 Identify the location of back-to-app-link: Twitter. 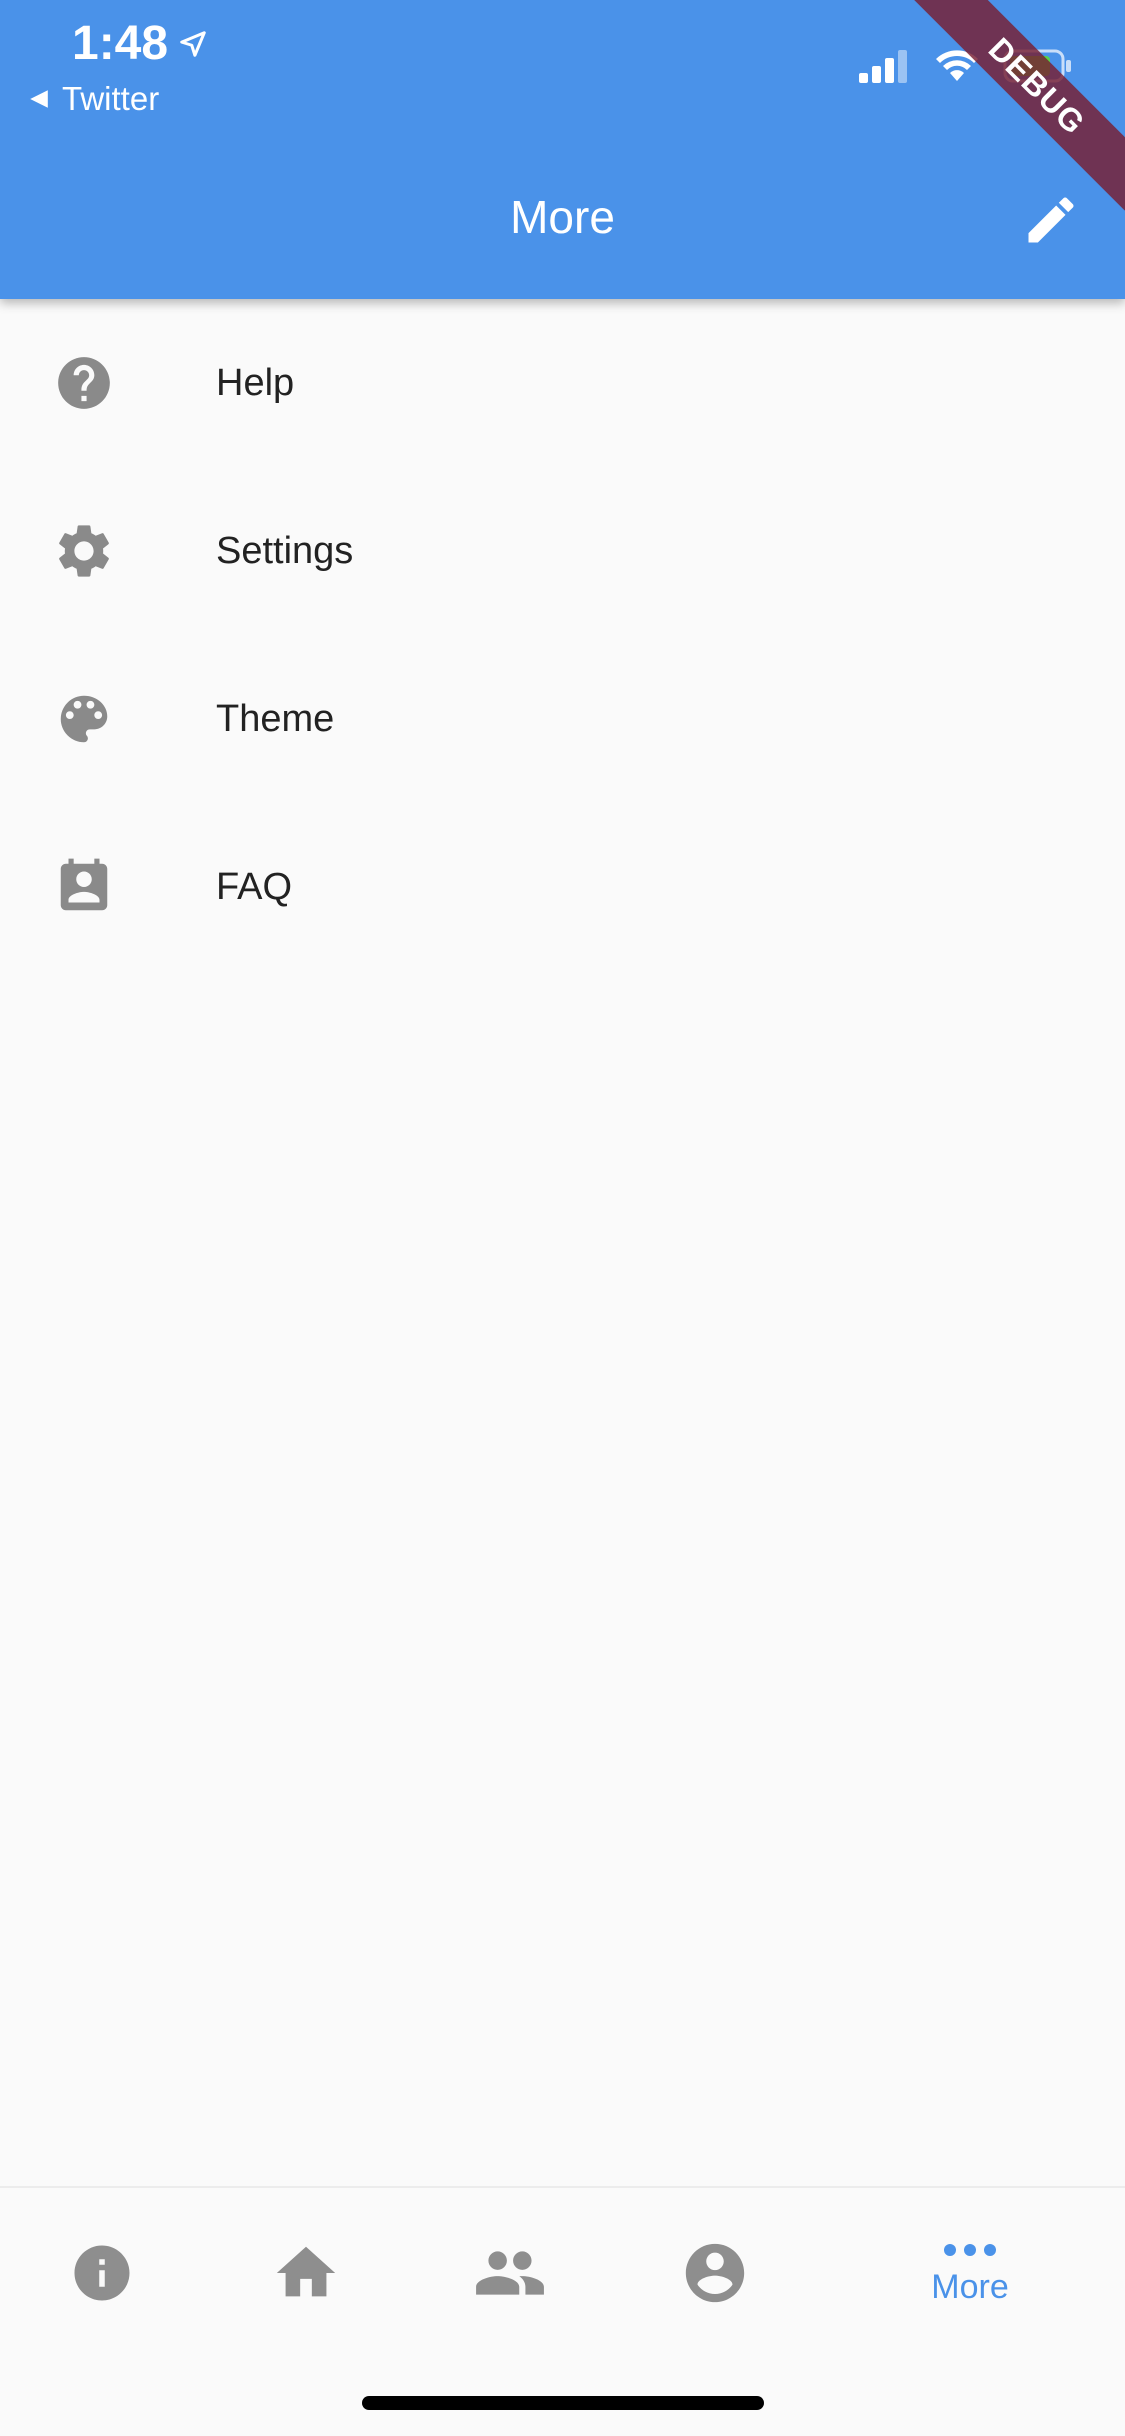
(93, 99).